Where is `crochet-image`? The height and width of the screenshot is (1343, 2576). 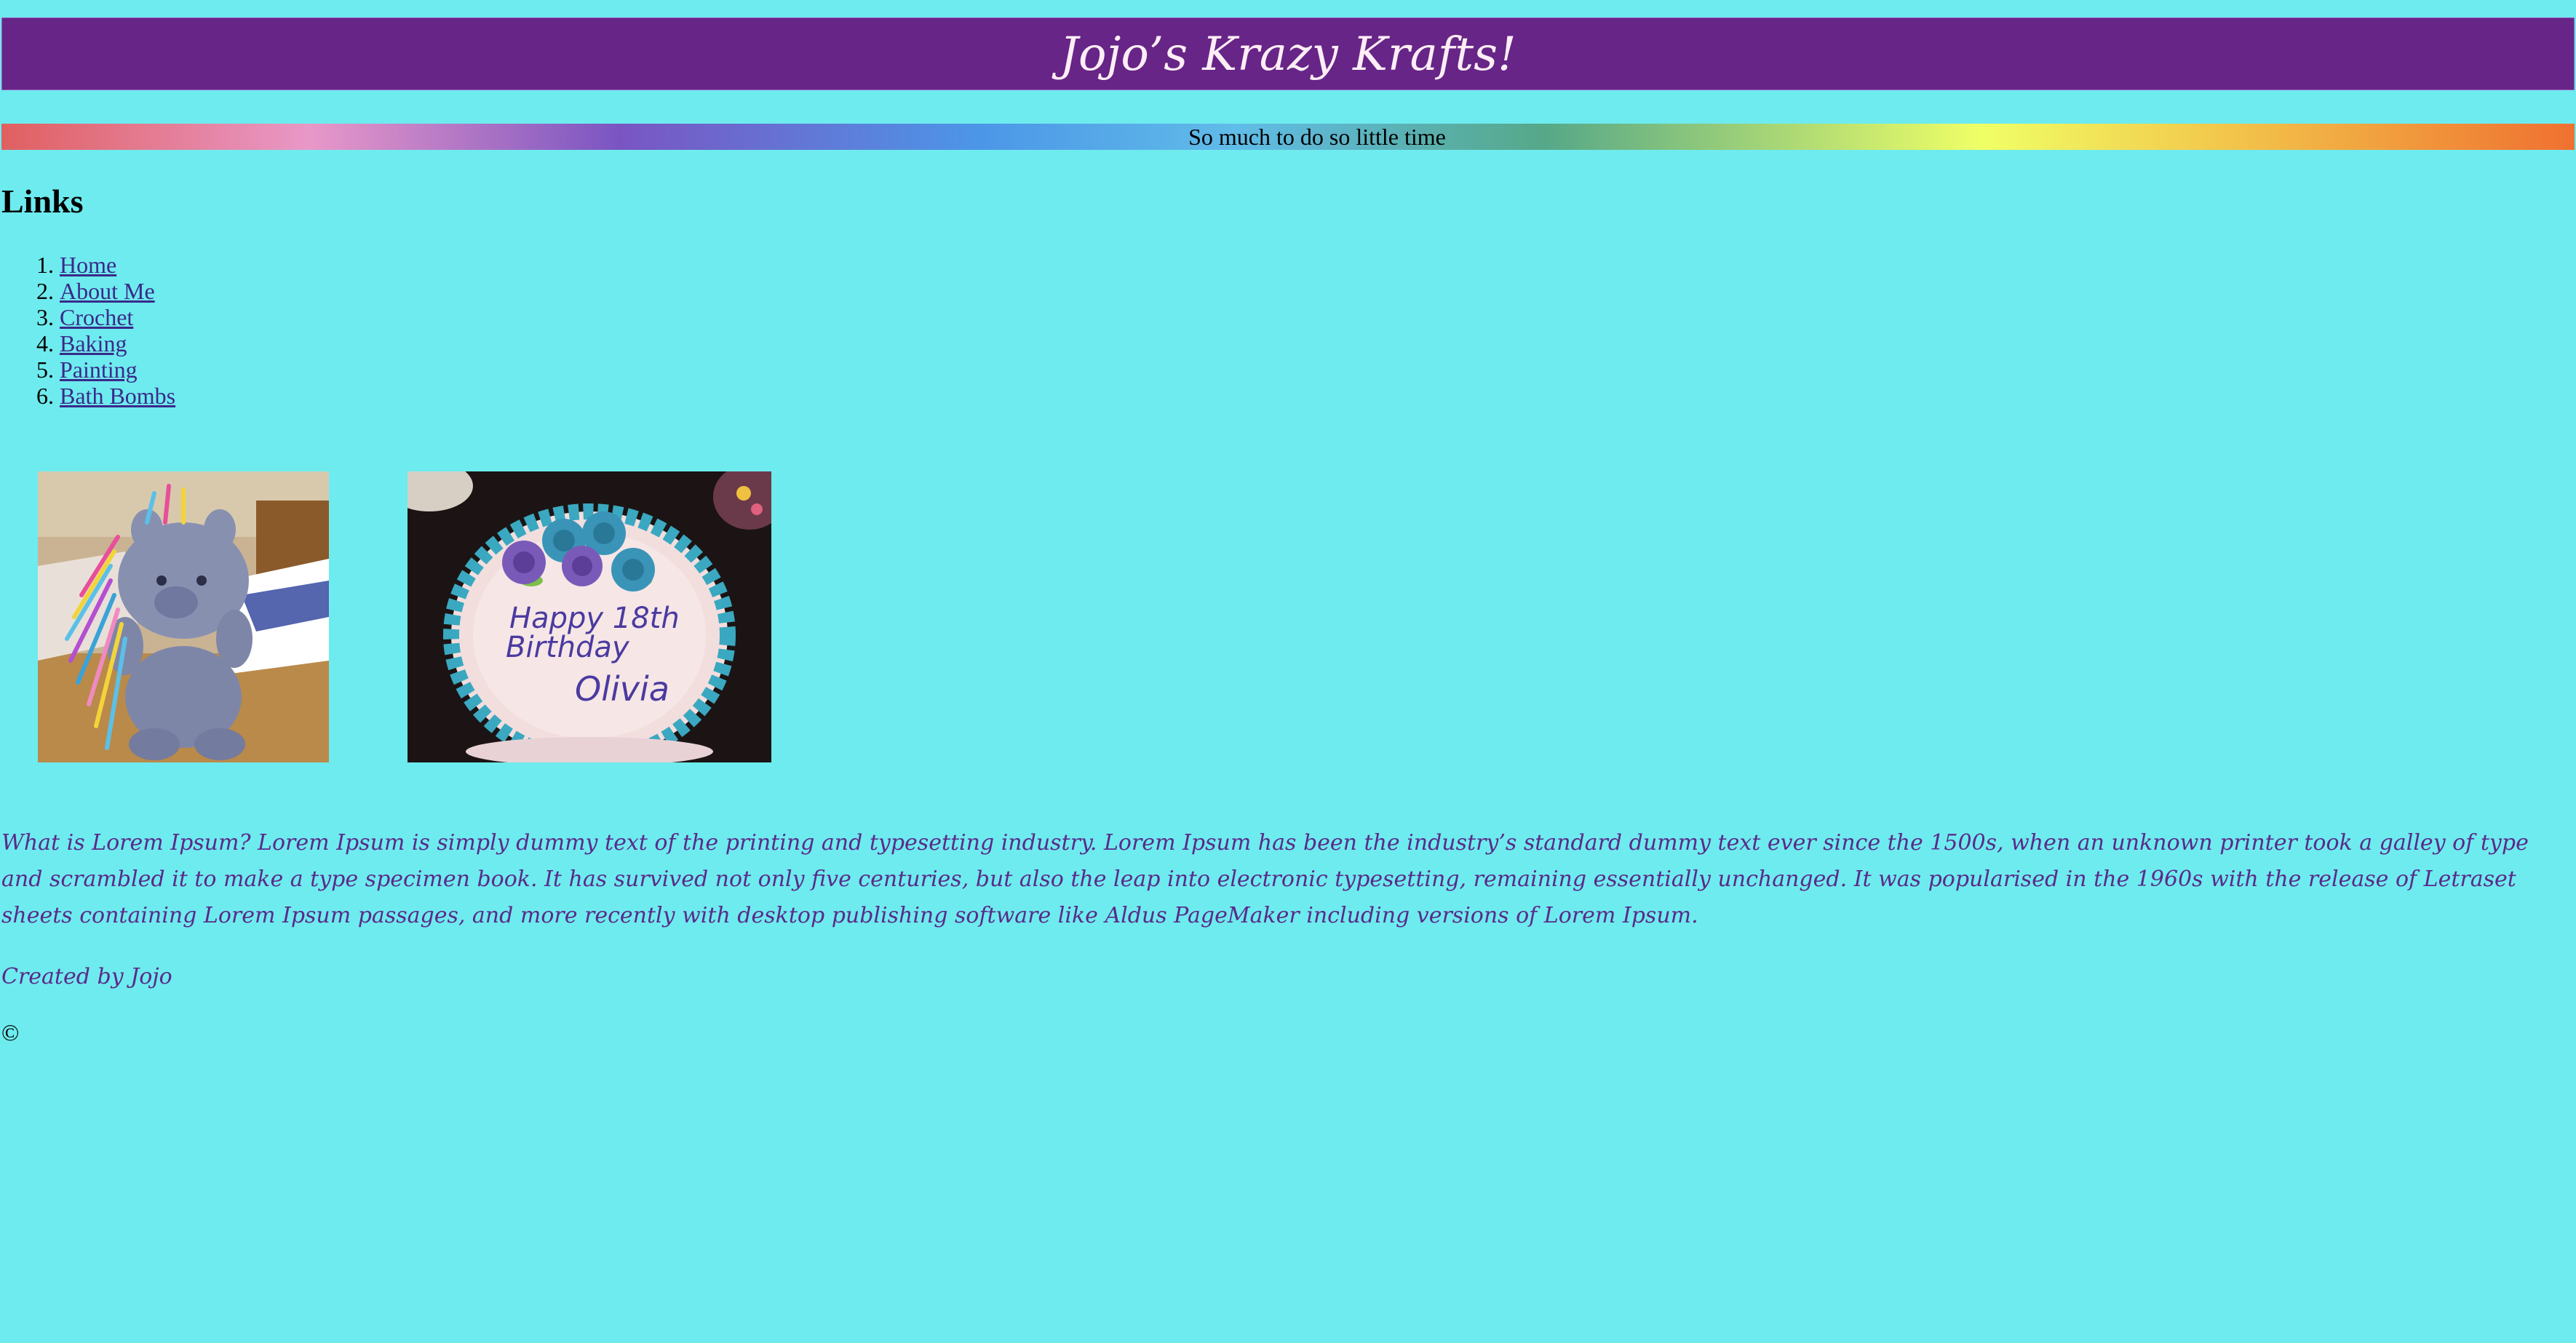
crochet-image is located at coordinates (183, 616).